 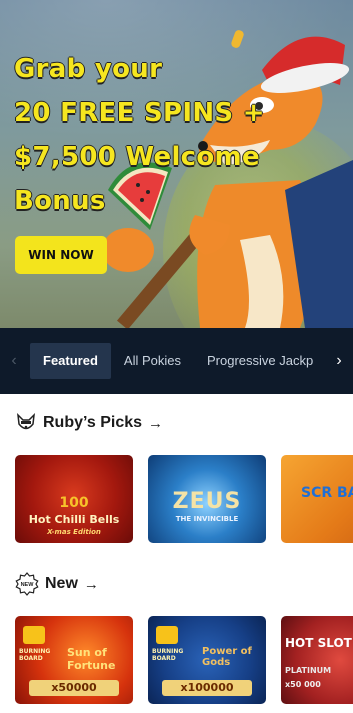 I want to click on game-card-name: SCR BA, so click(x=327, y=493).